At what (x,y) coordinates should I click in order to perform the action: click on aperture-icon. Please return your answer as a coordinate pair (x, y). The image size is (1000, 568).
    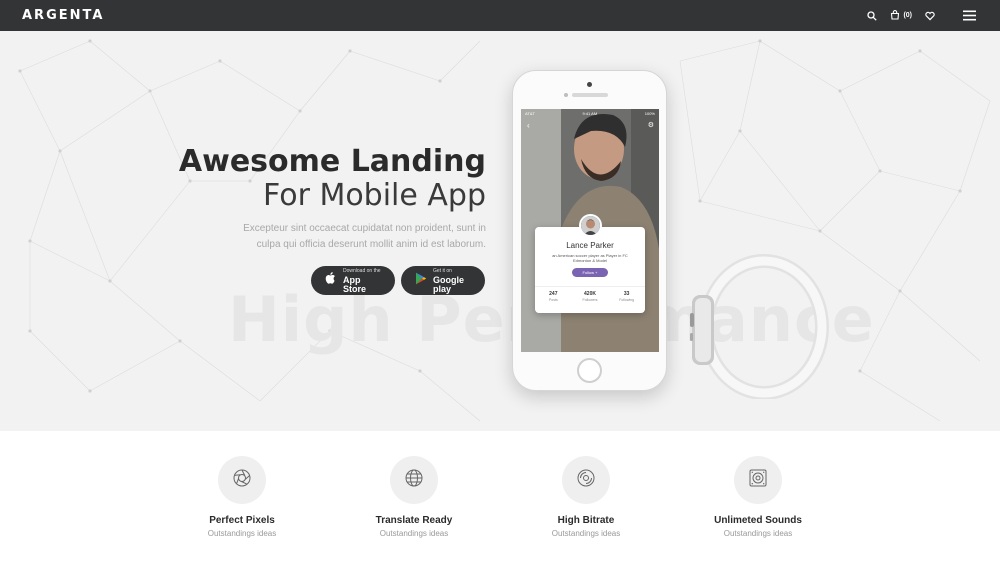
    Looking at the image, I should click on (242, 480).